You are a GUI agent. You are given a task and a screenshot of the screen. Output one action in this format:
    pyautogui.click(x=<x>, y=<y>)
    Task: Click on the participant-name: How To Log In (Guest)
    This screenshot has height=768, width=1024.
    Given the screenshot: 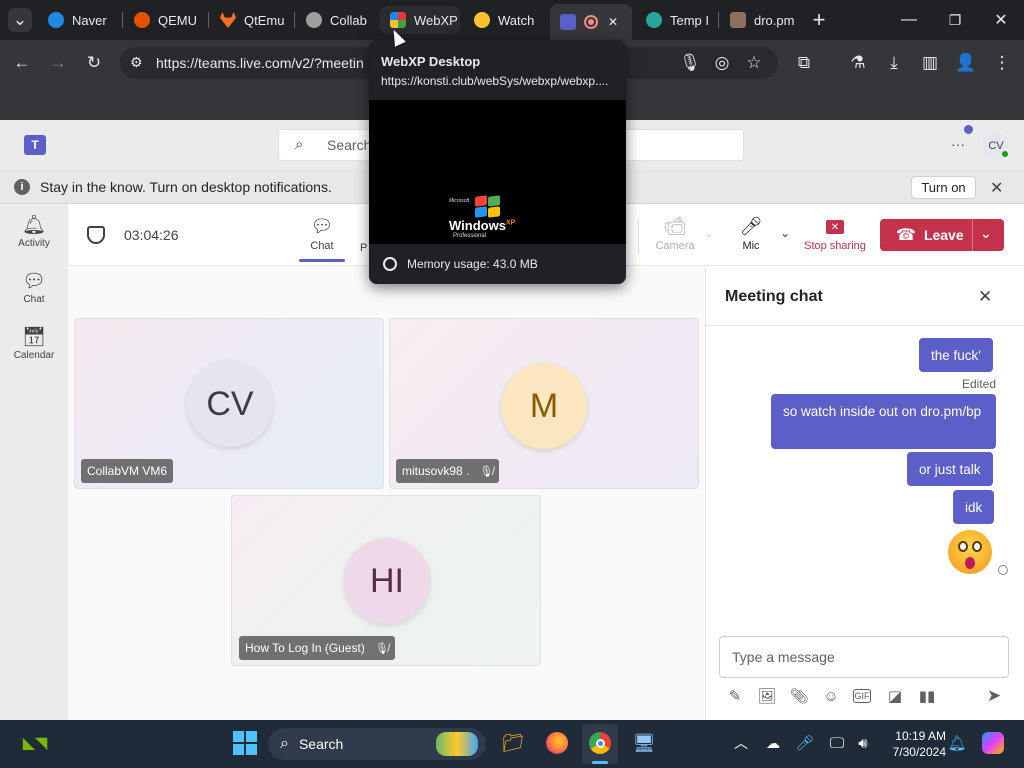 What is the action you would take?
    pyautogui.click(x=305, y=648)
    